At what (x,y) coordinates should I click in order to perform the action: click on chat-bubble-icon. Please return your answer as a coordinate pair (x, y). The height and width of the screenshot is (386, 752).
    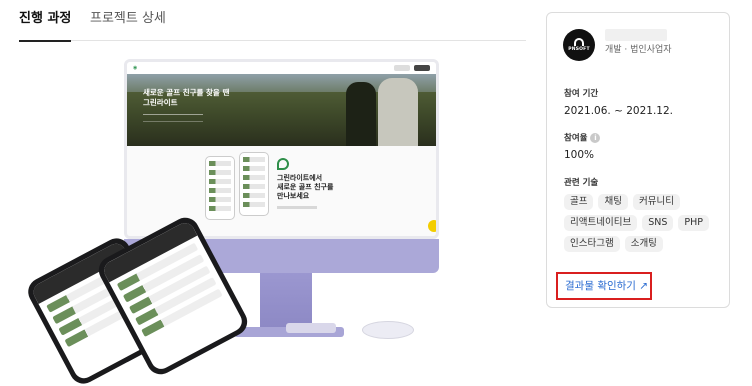
    Looking at the image, I should click on (432, 226).